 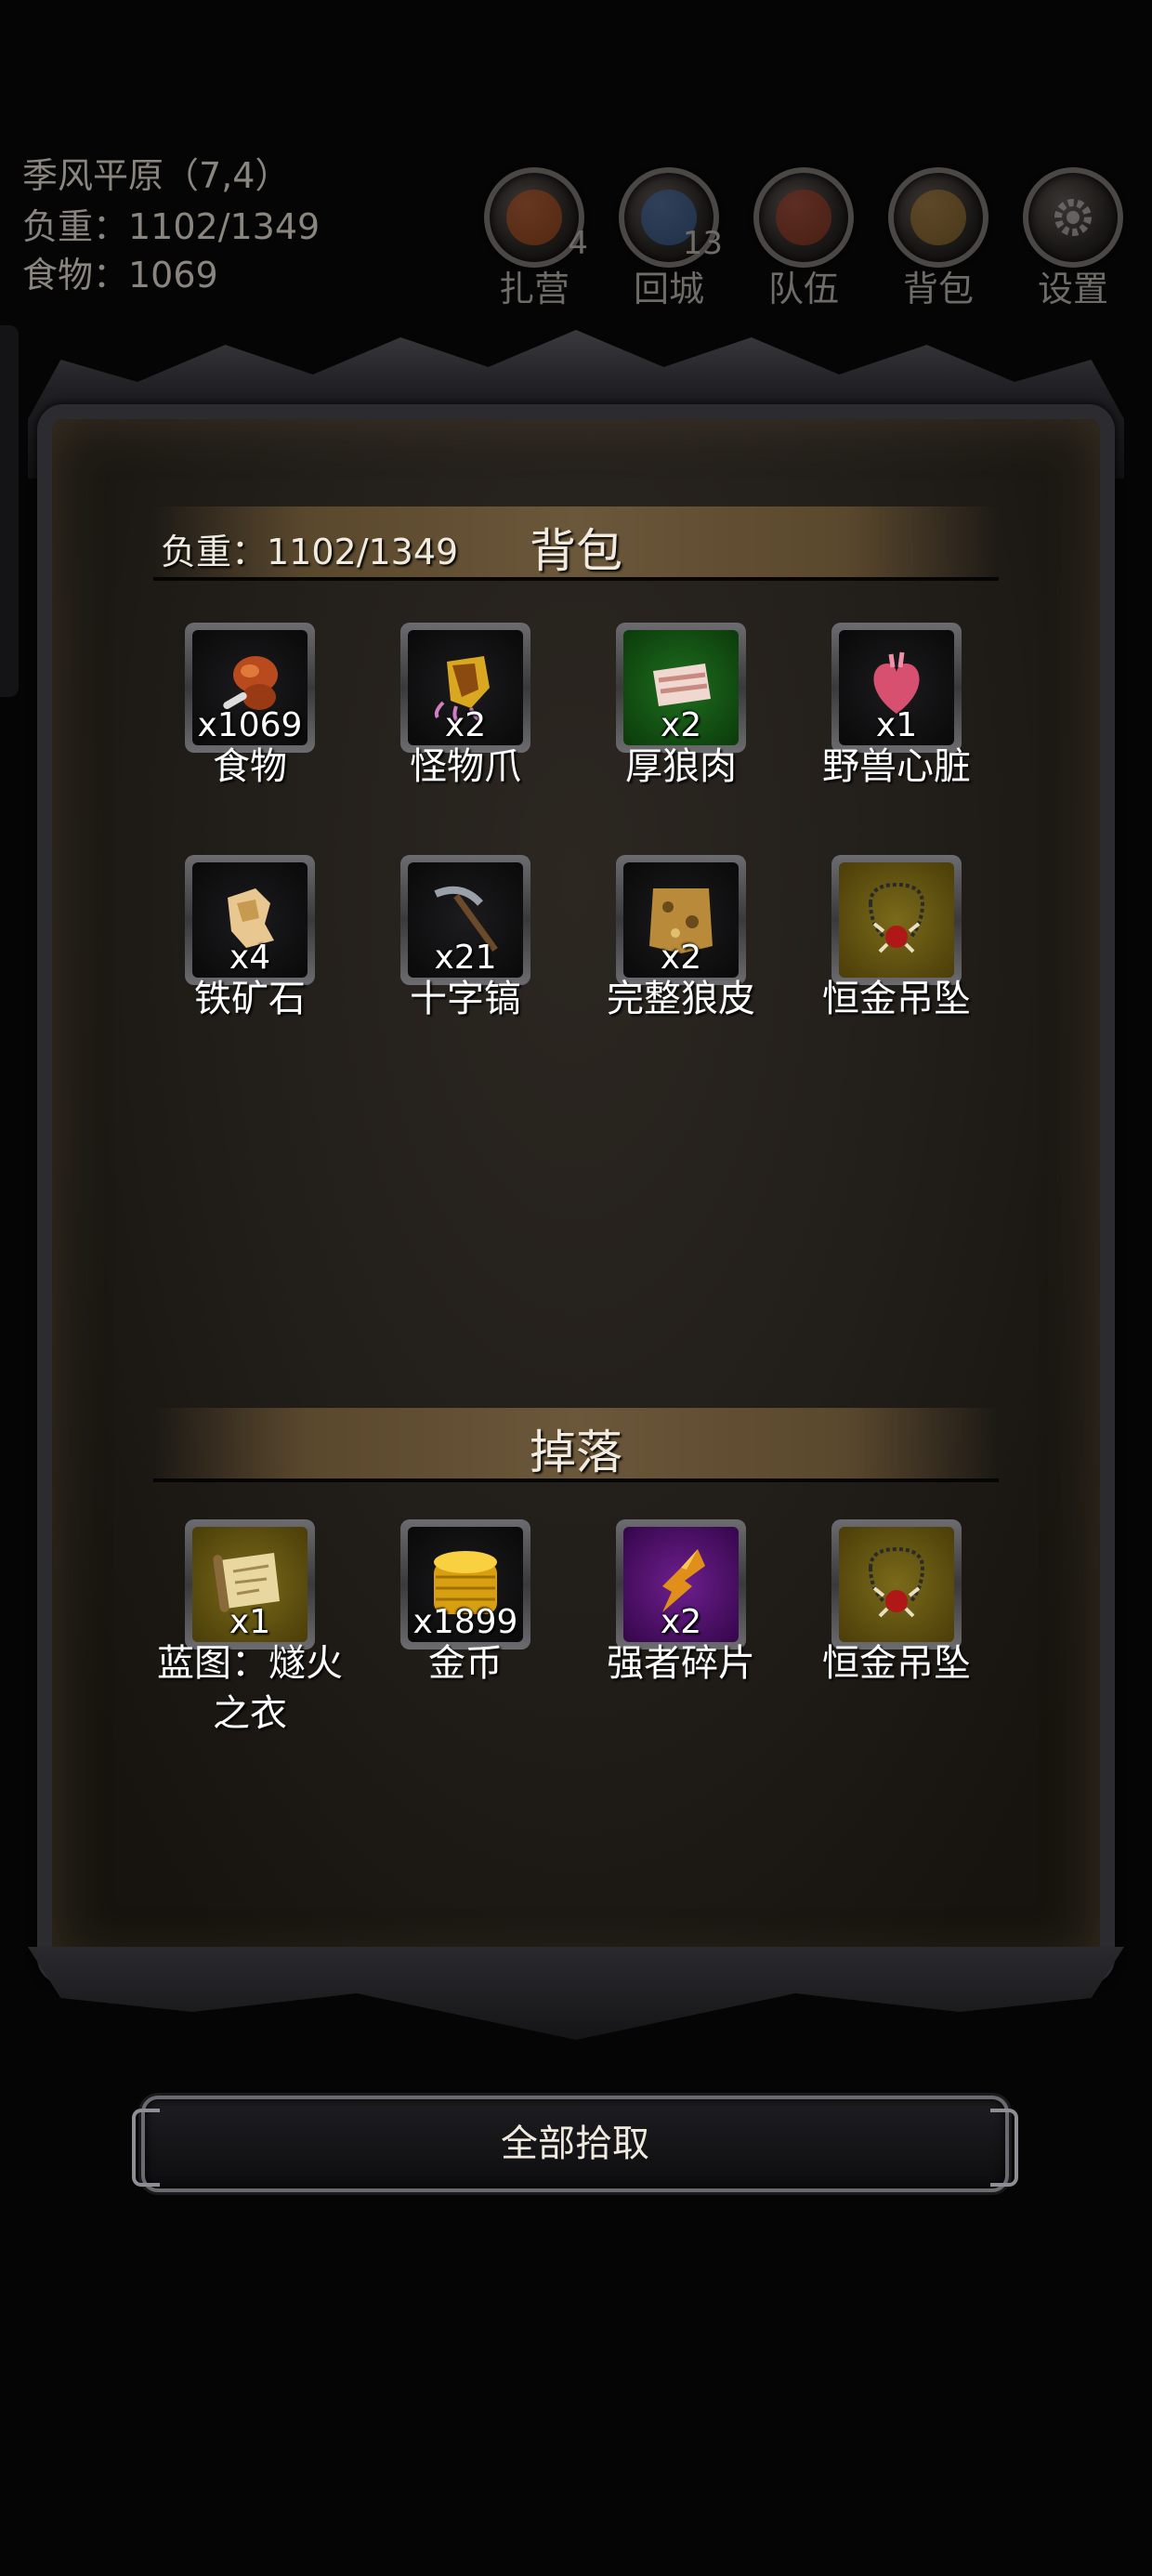 What do you see at coordinates (668, 289) in the screenshot?
I see `menu-return-label: 回城` at bounding box center [668, 289].